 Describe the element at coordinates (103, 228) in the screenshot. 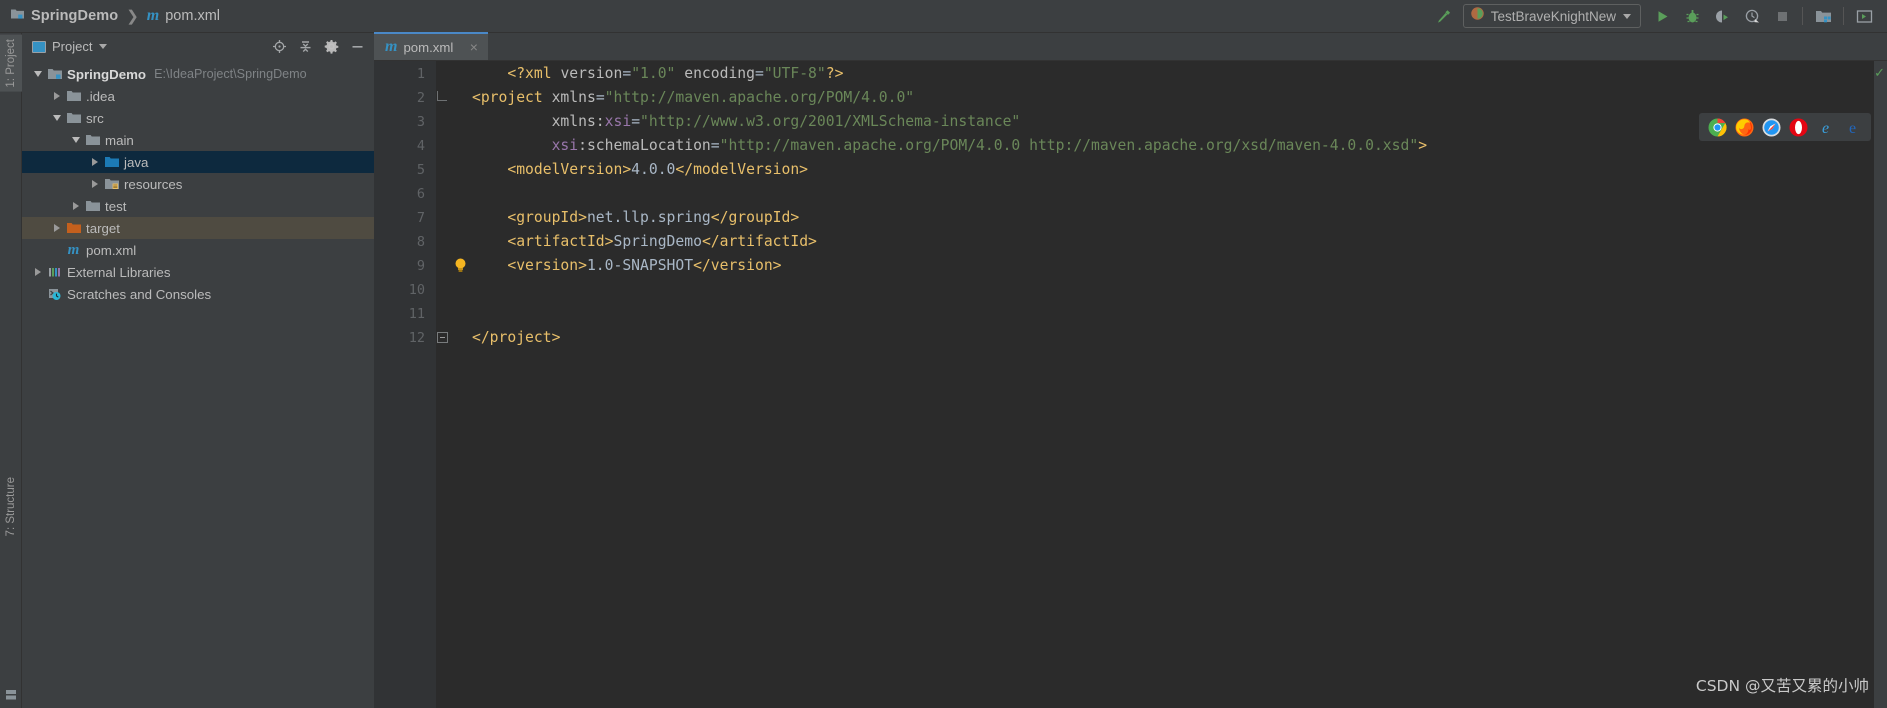

I see `tree-node-label: target` at that location.